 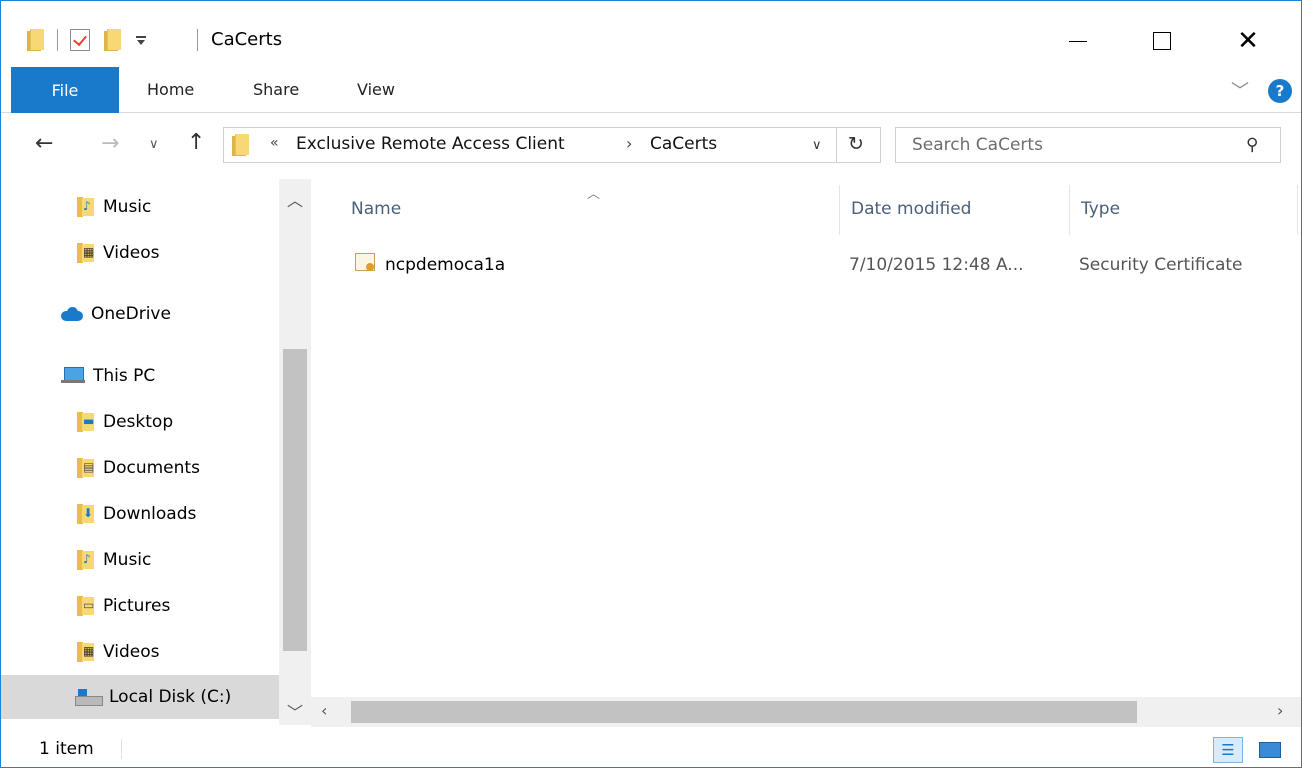 What do you see at coordinates (651, 34) in the screenshot?
I see `title-bar: CaCerts ✕` at bounding box center [651, 34].